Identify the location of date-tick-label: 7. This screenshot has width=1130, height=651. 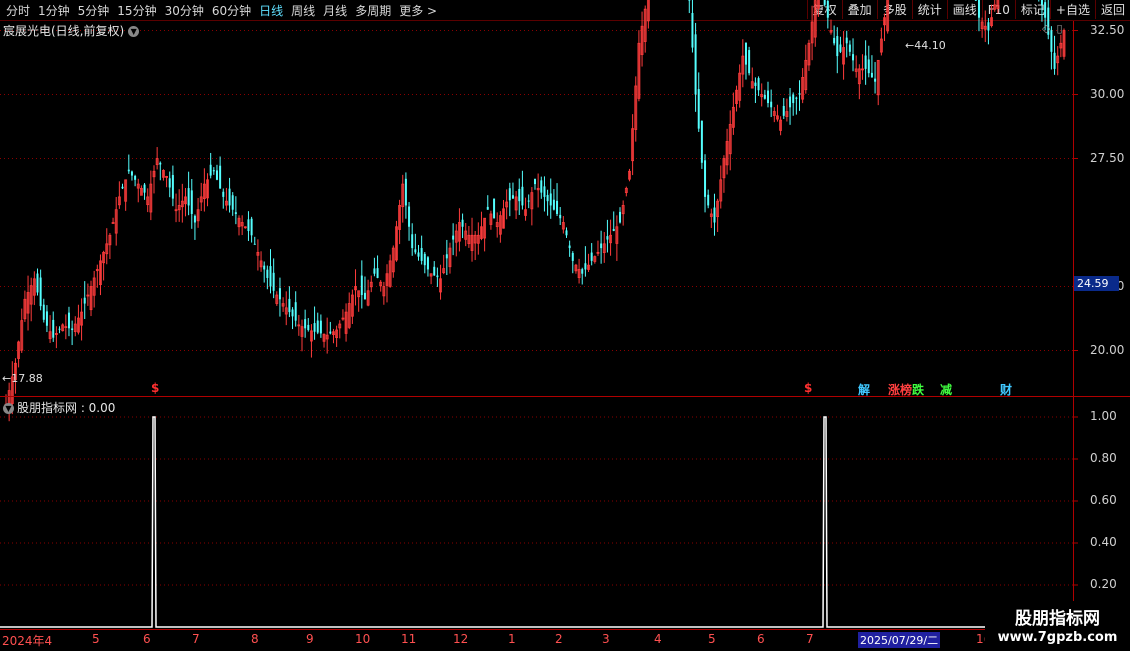
(810, 639).